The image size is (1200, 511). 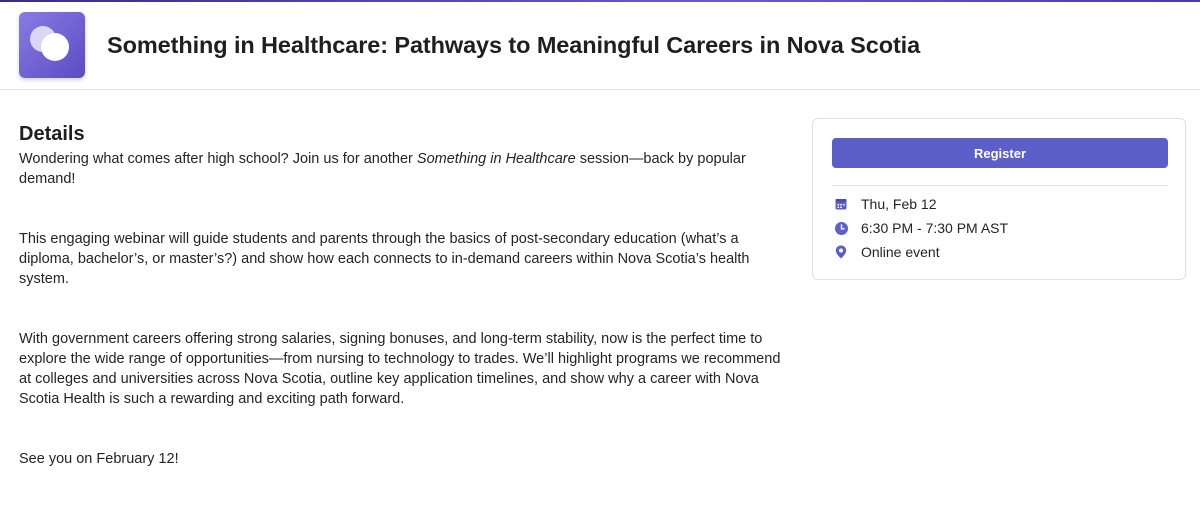 What do you see at coordinates (1000, 153) in the screenshot?
I see `register-button: Register` at bounding box center [1000, 153].